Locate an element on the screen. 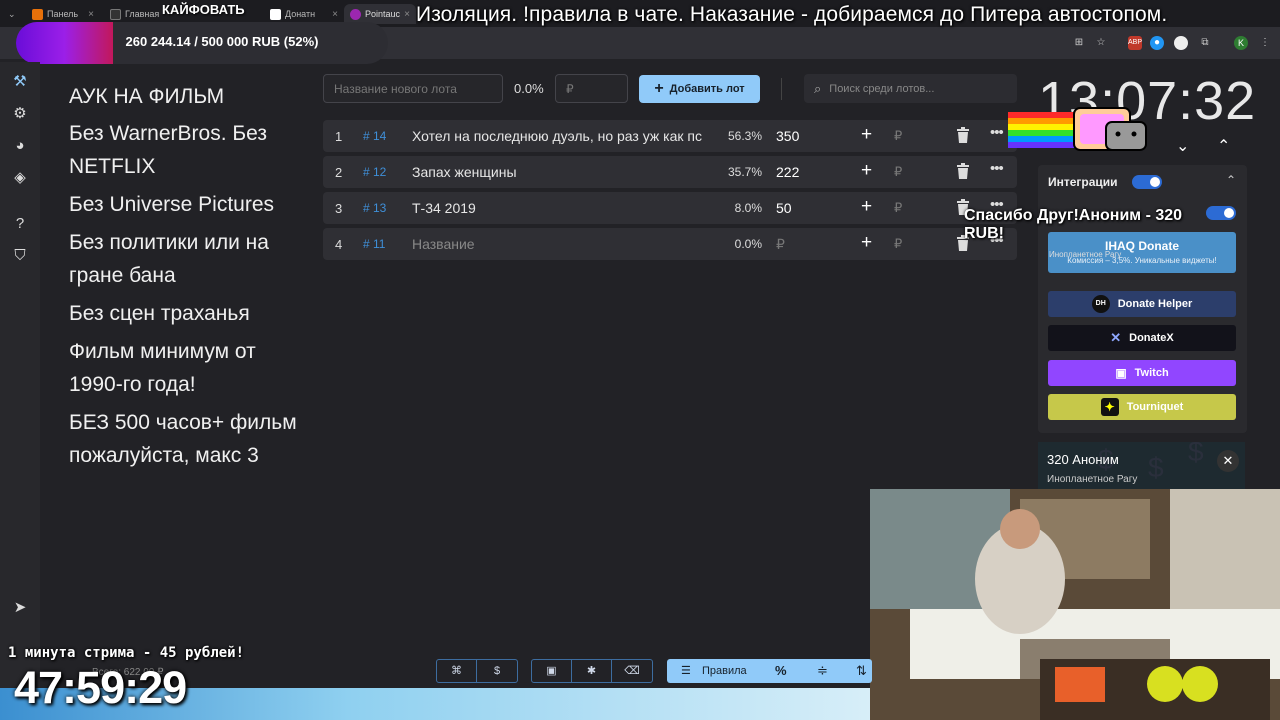  chevron-down-icon: ⌄ is located at coordinates (1182, 146).